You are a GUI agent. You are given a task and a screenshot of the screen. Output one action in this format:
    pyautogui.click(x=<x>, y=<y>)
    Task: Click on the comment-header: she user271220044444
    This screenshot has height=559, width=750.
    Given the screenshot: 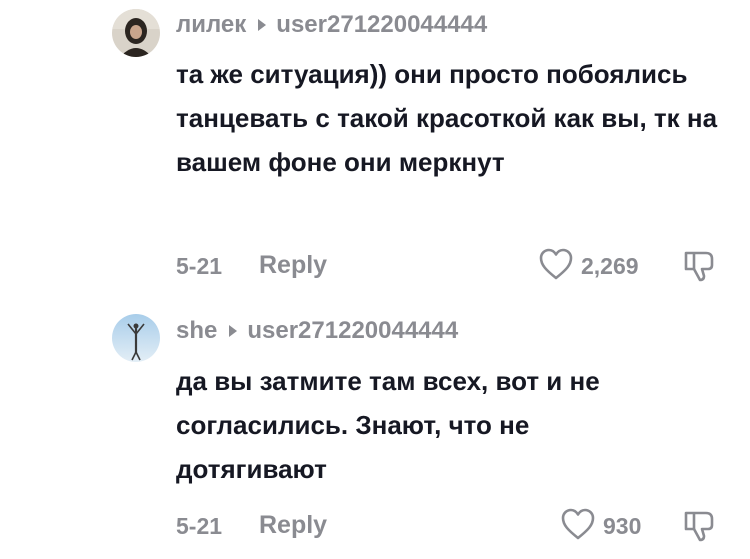 What is the action you would take?
    pyautogui.click(x=317, y=331)
    